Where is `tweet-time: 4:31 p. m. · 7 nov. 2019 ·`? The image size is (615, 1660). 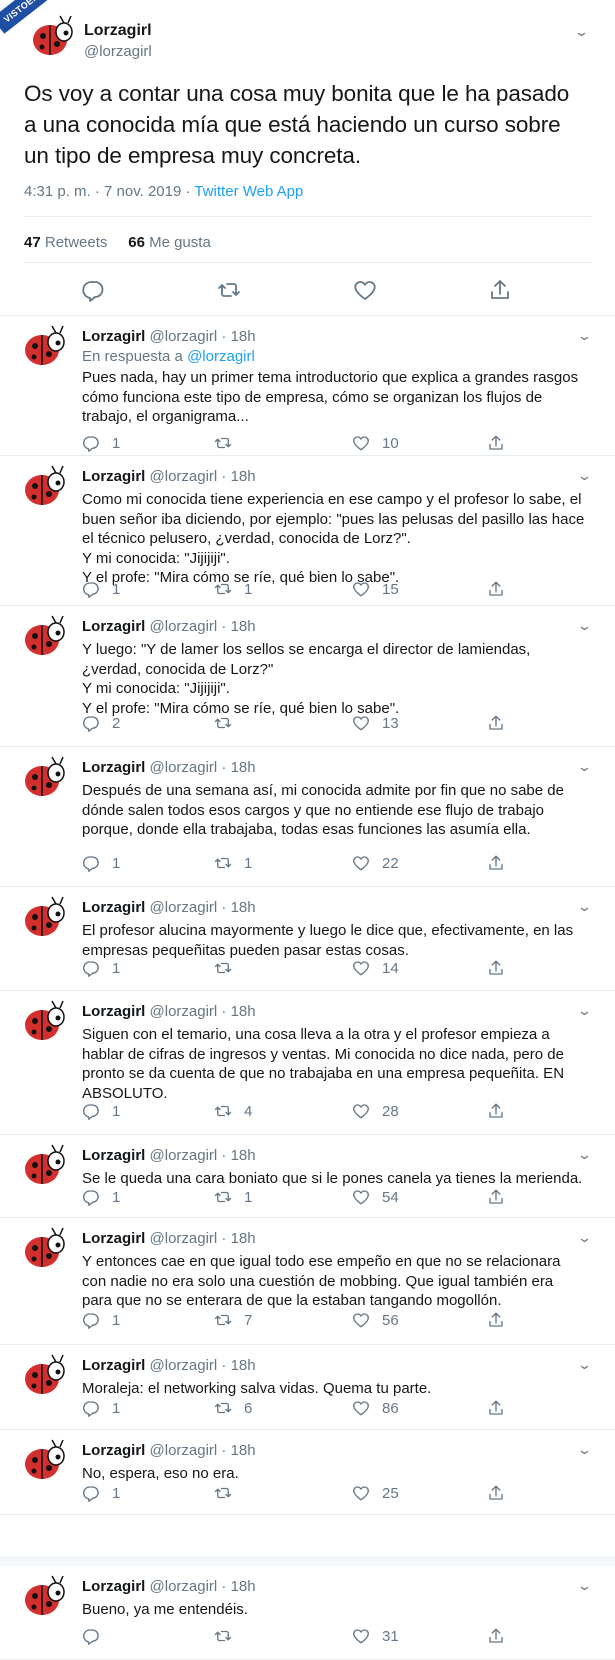
tweet-time: 4:31 p. m. · 7 nov. 2019 · is located at coordinates (109, 191).